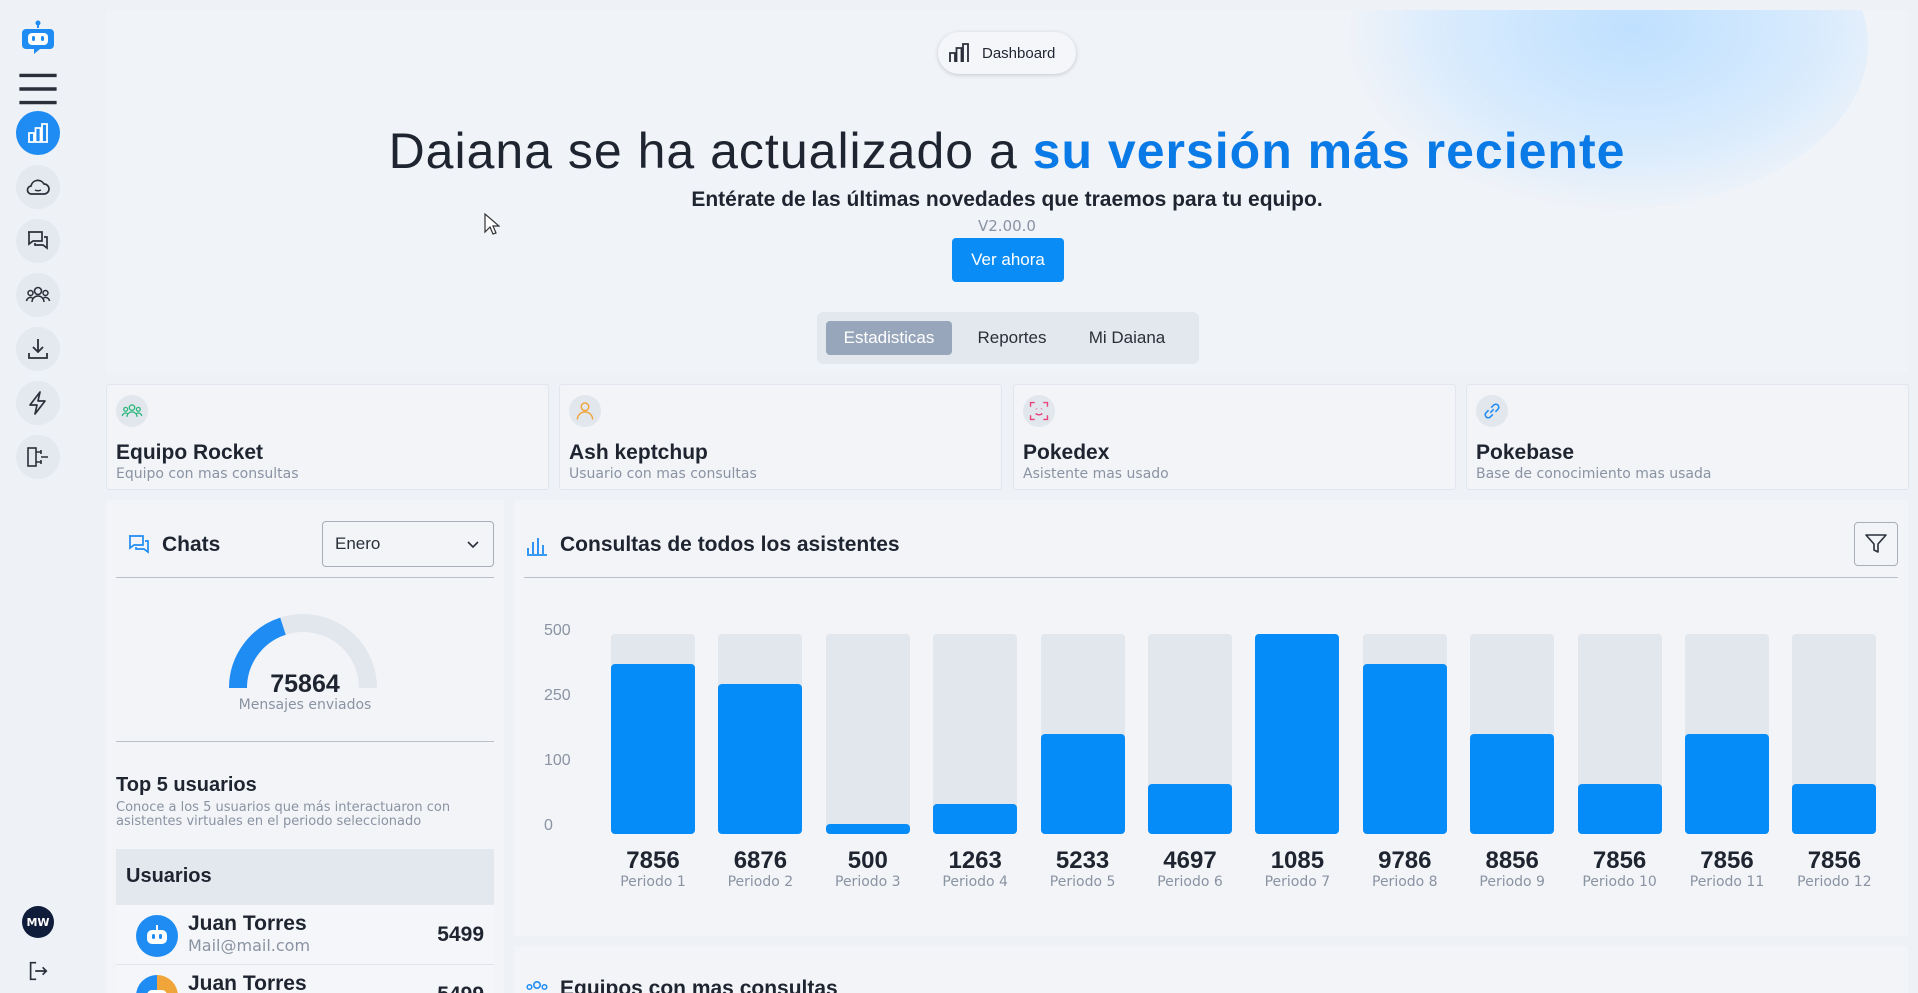 This screenshot has width=1918, height=993. I want to click on top5-title: Top 5 usuarios, so click(186, 785).